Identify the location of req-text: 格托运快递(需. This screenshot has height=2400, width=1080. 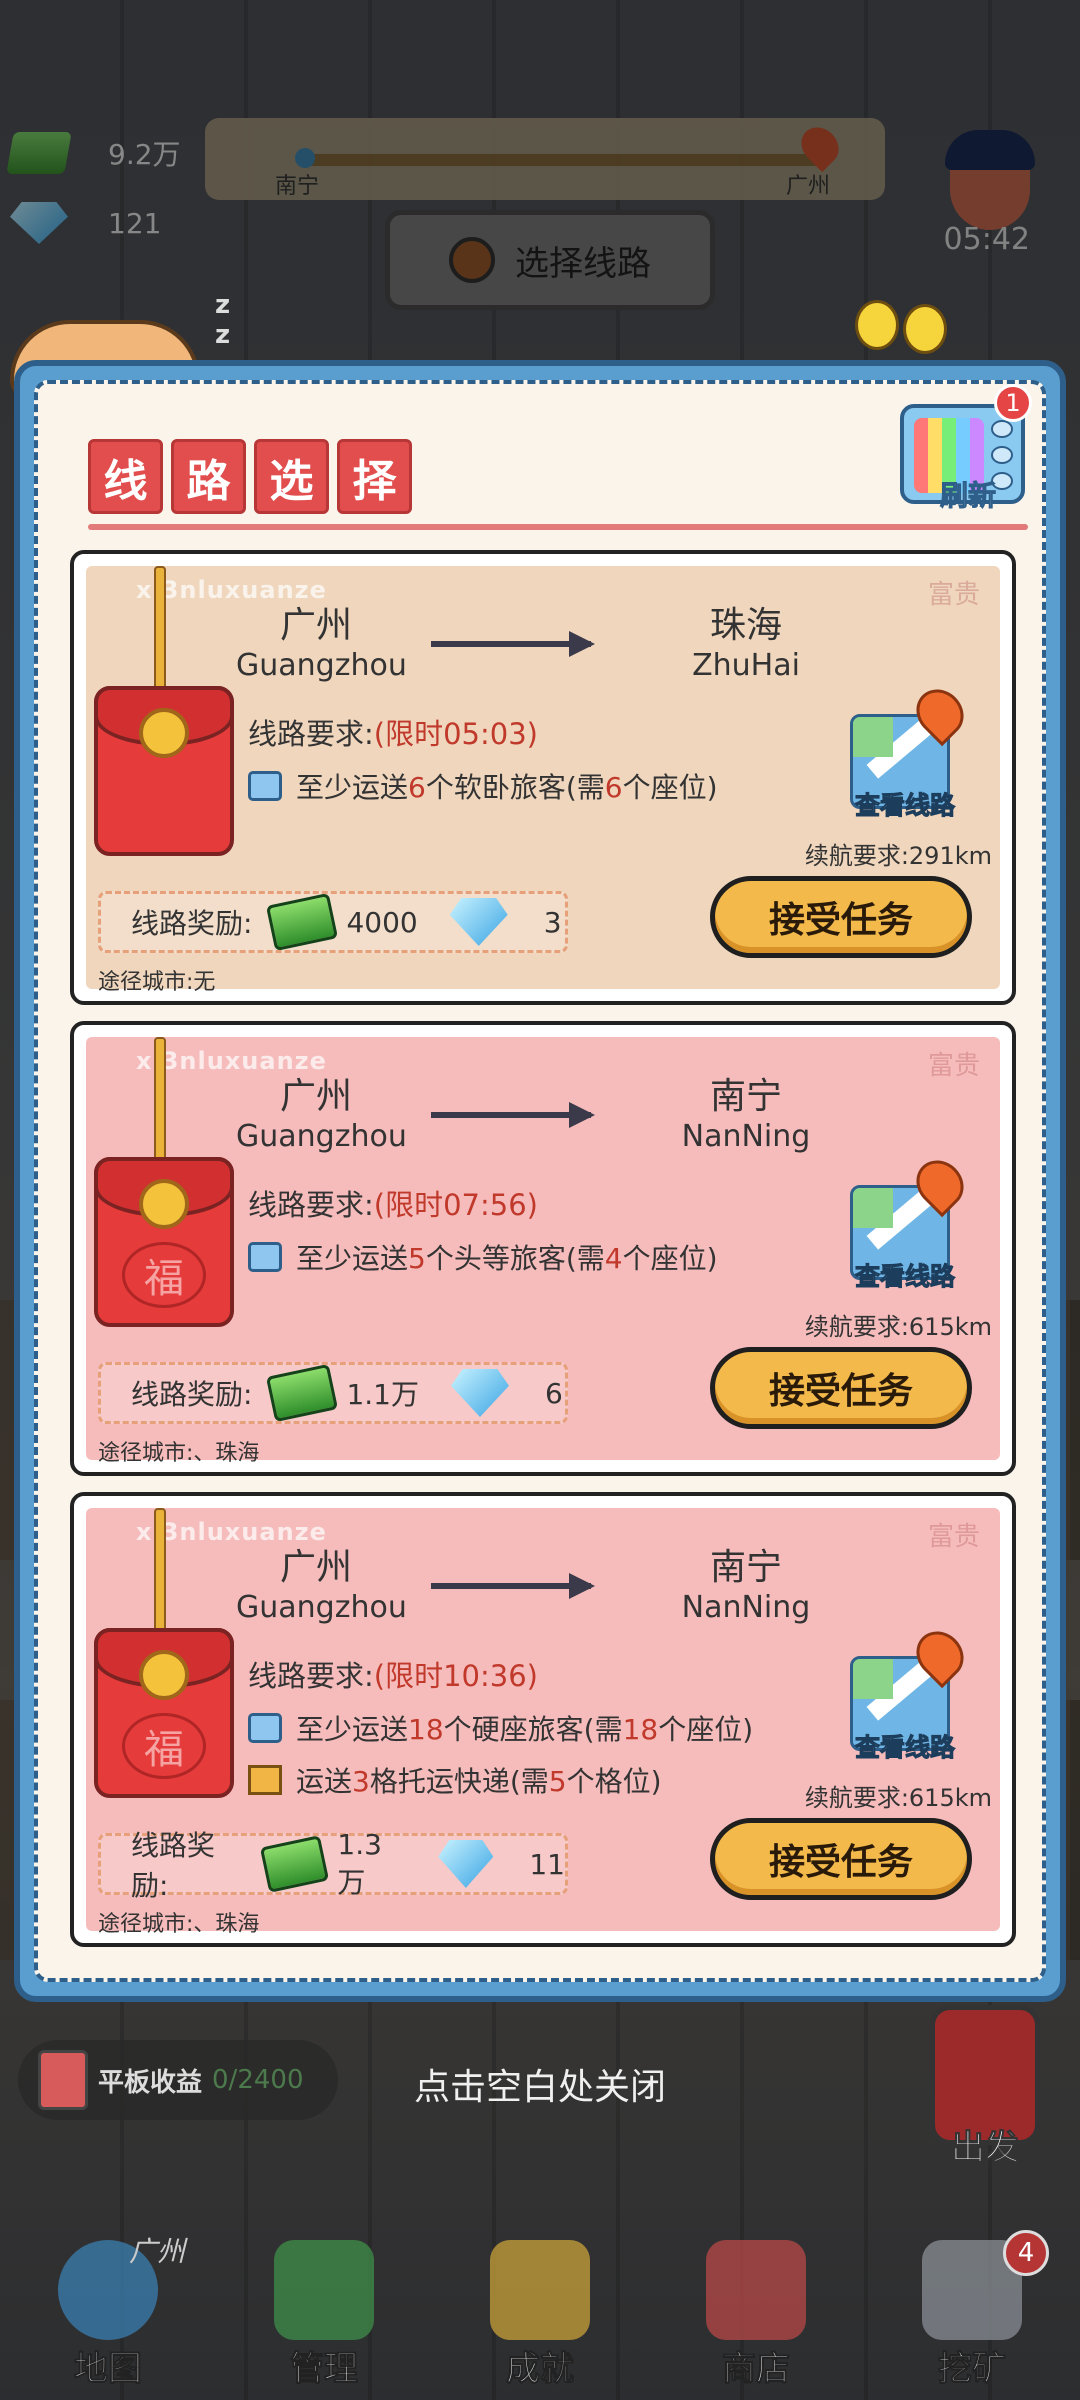
(459, 1781).